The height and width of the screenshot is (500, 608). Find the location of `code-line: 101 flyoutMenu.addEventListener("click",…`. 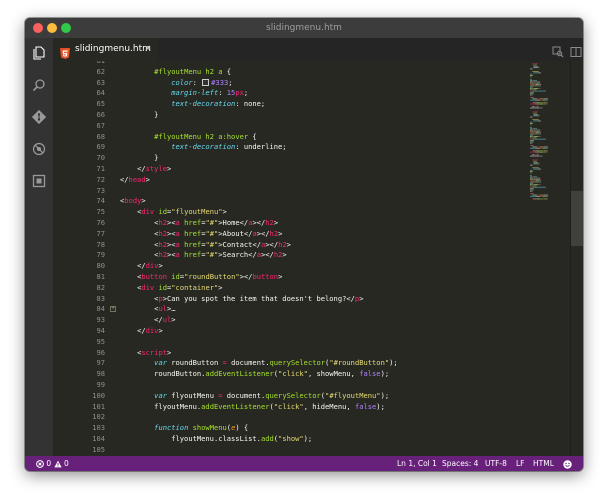

code-line: 101 flyoutMenu.addEventListener("click",… is located at coordinates (318, 407).